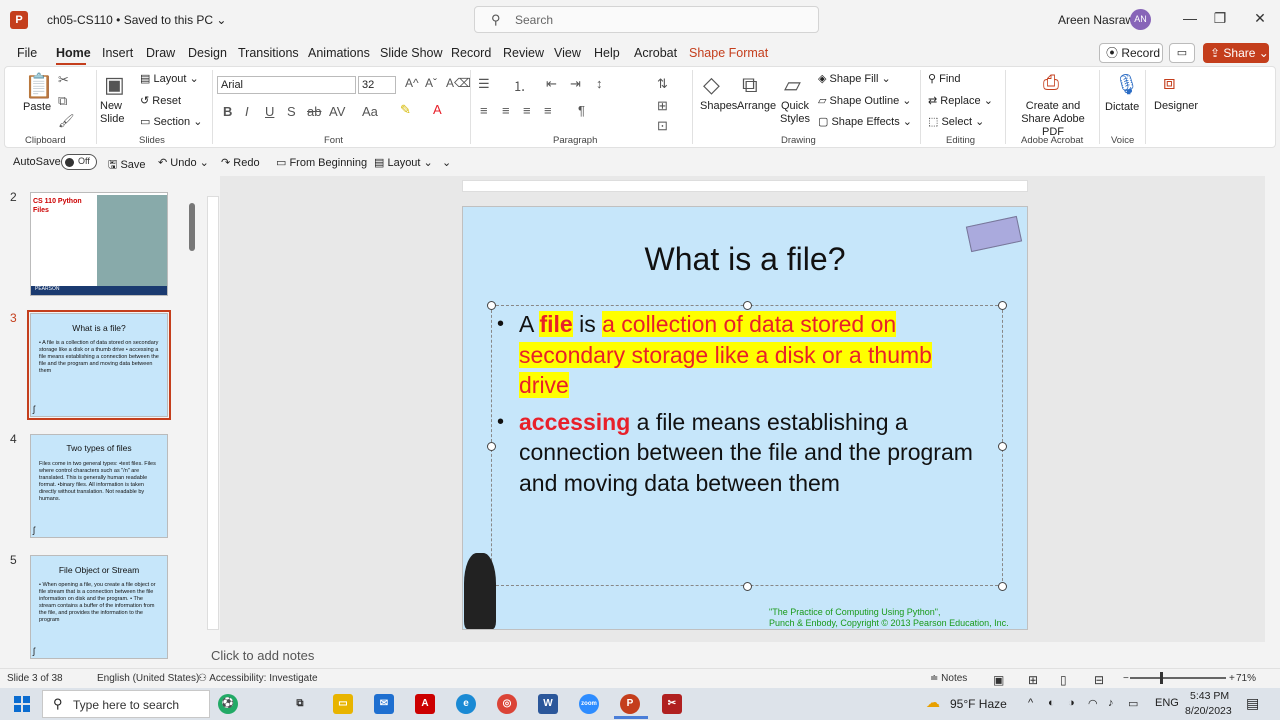 Image resolution: width=1280 pixels, height=720 pixels. What do you see at coordinates (1246, 678) in the screenshot?
I see `zoom-level: 71%` at bounding box center [1246, 678].